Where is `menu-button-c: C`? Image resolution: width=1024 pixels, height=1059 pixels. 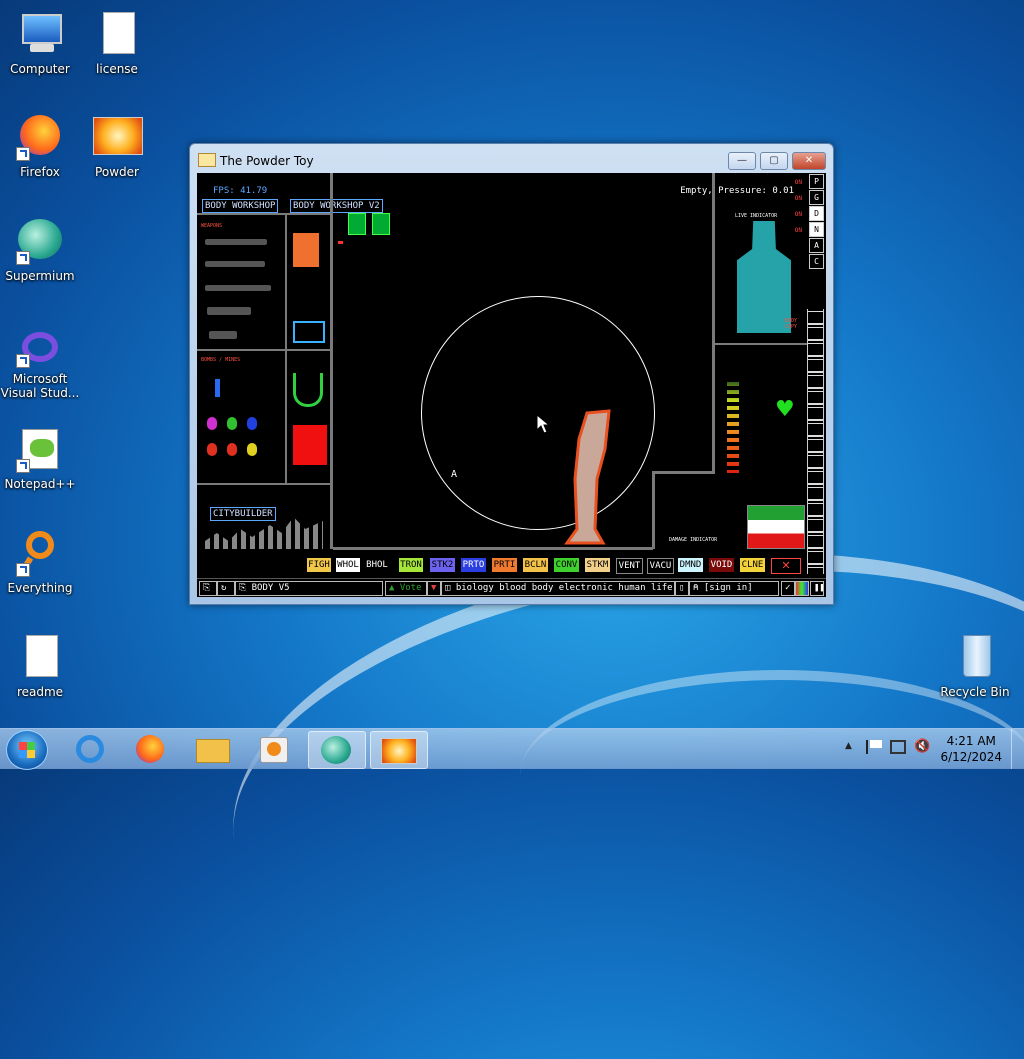 menu-button-c: C is located at coordinates (816, 261).